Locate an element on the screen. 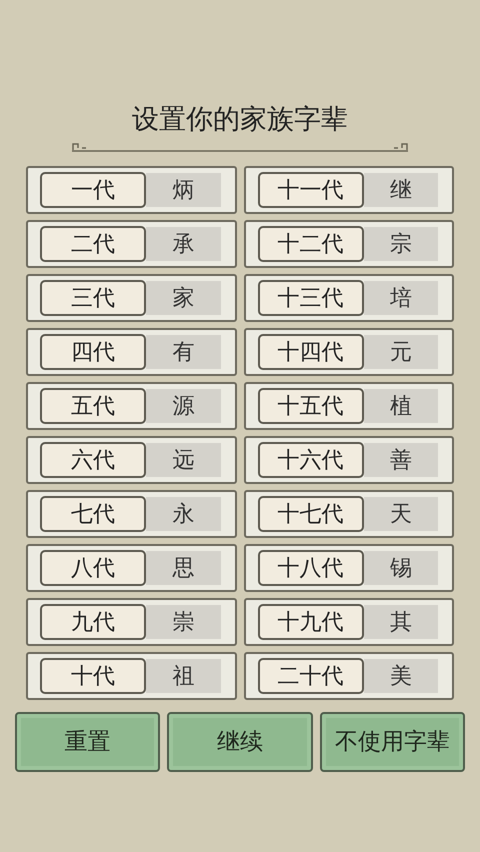 This screenshot has height=852, width=480. name-field: 继 is located at coordinates (401, 190).